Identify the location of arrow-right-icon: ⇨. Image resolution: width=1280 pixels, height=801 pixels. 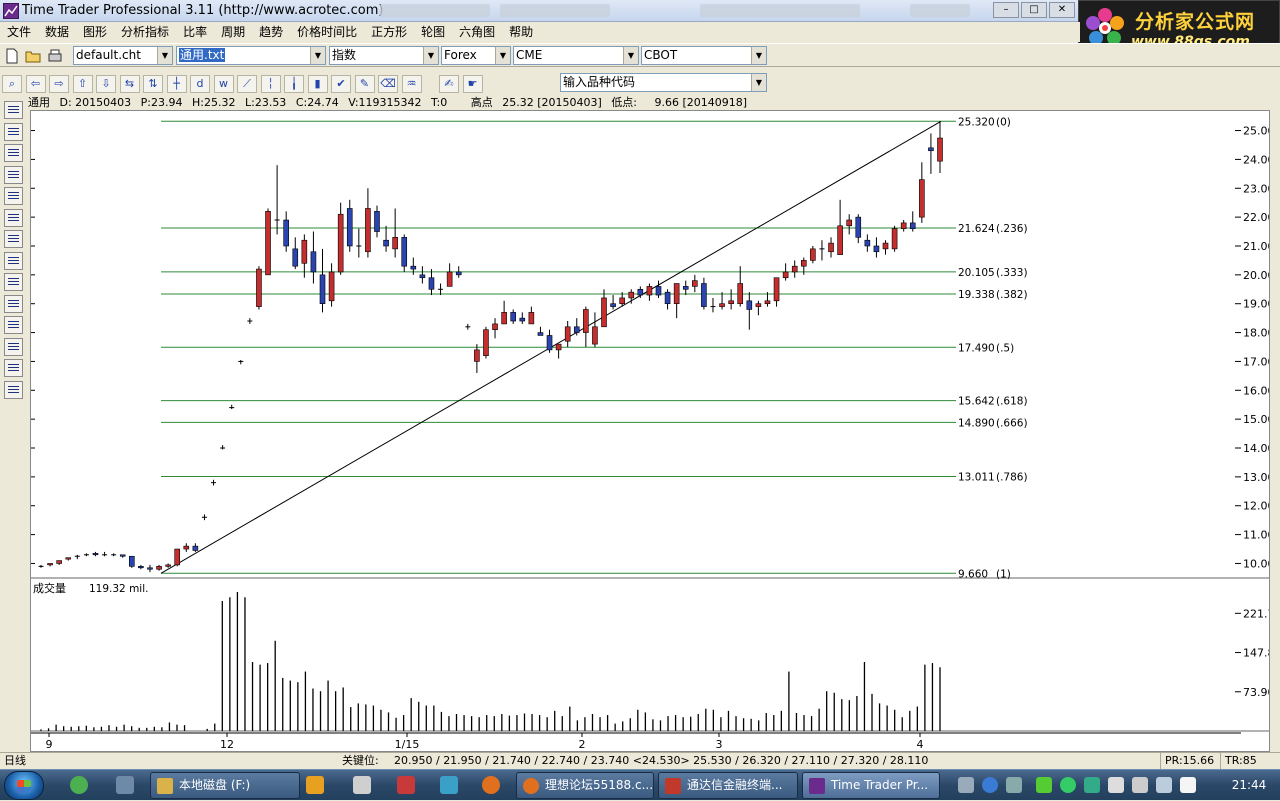
(59, 84).